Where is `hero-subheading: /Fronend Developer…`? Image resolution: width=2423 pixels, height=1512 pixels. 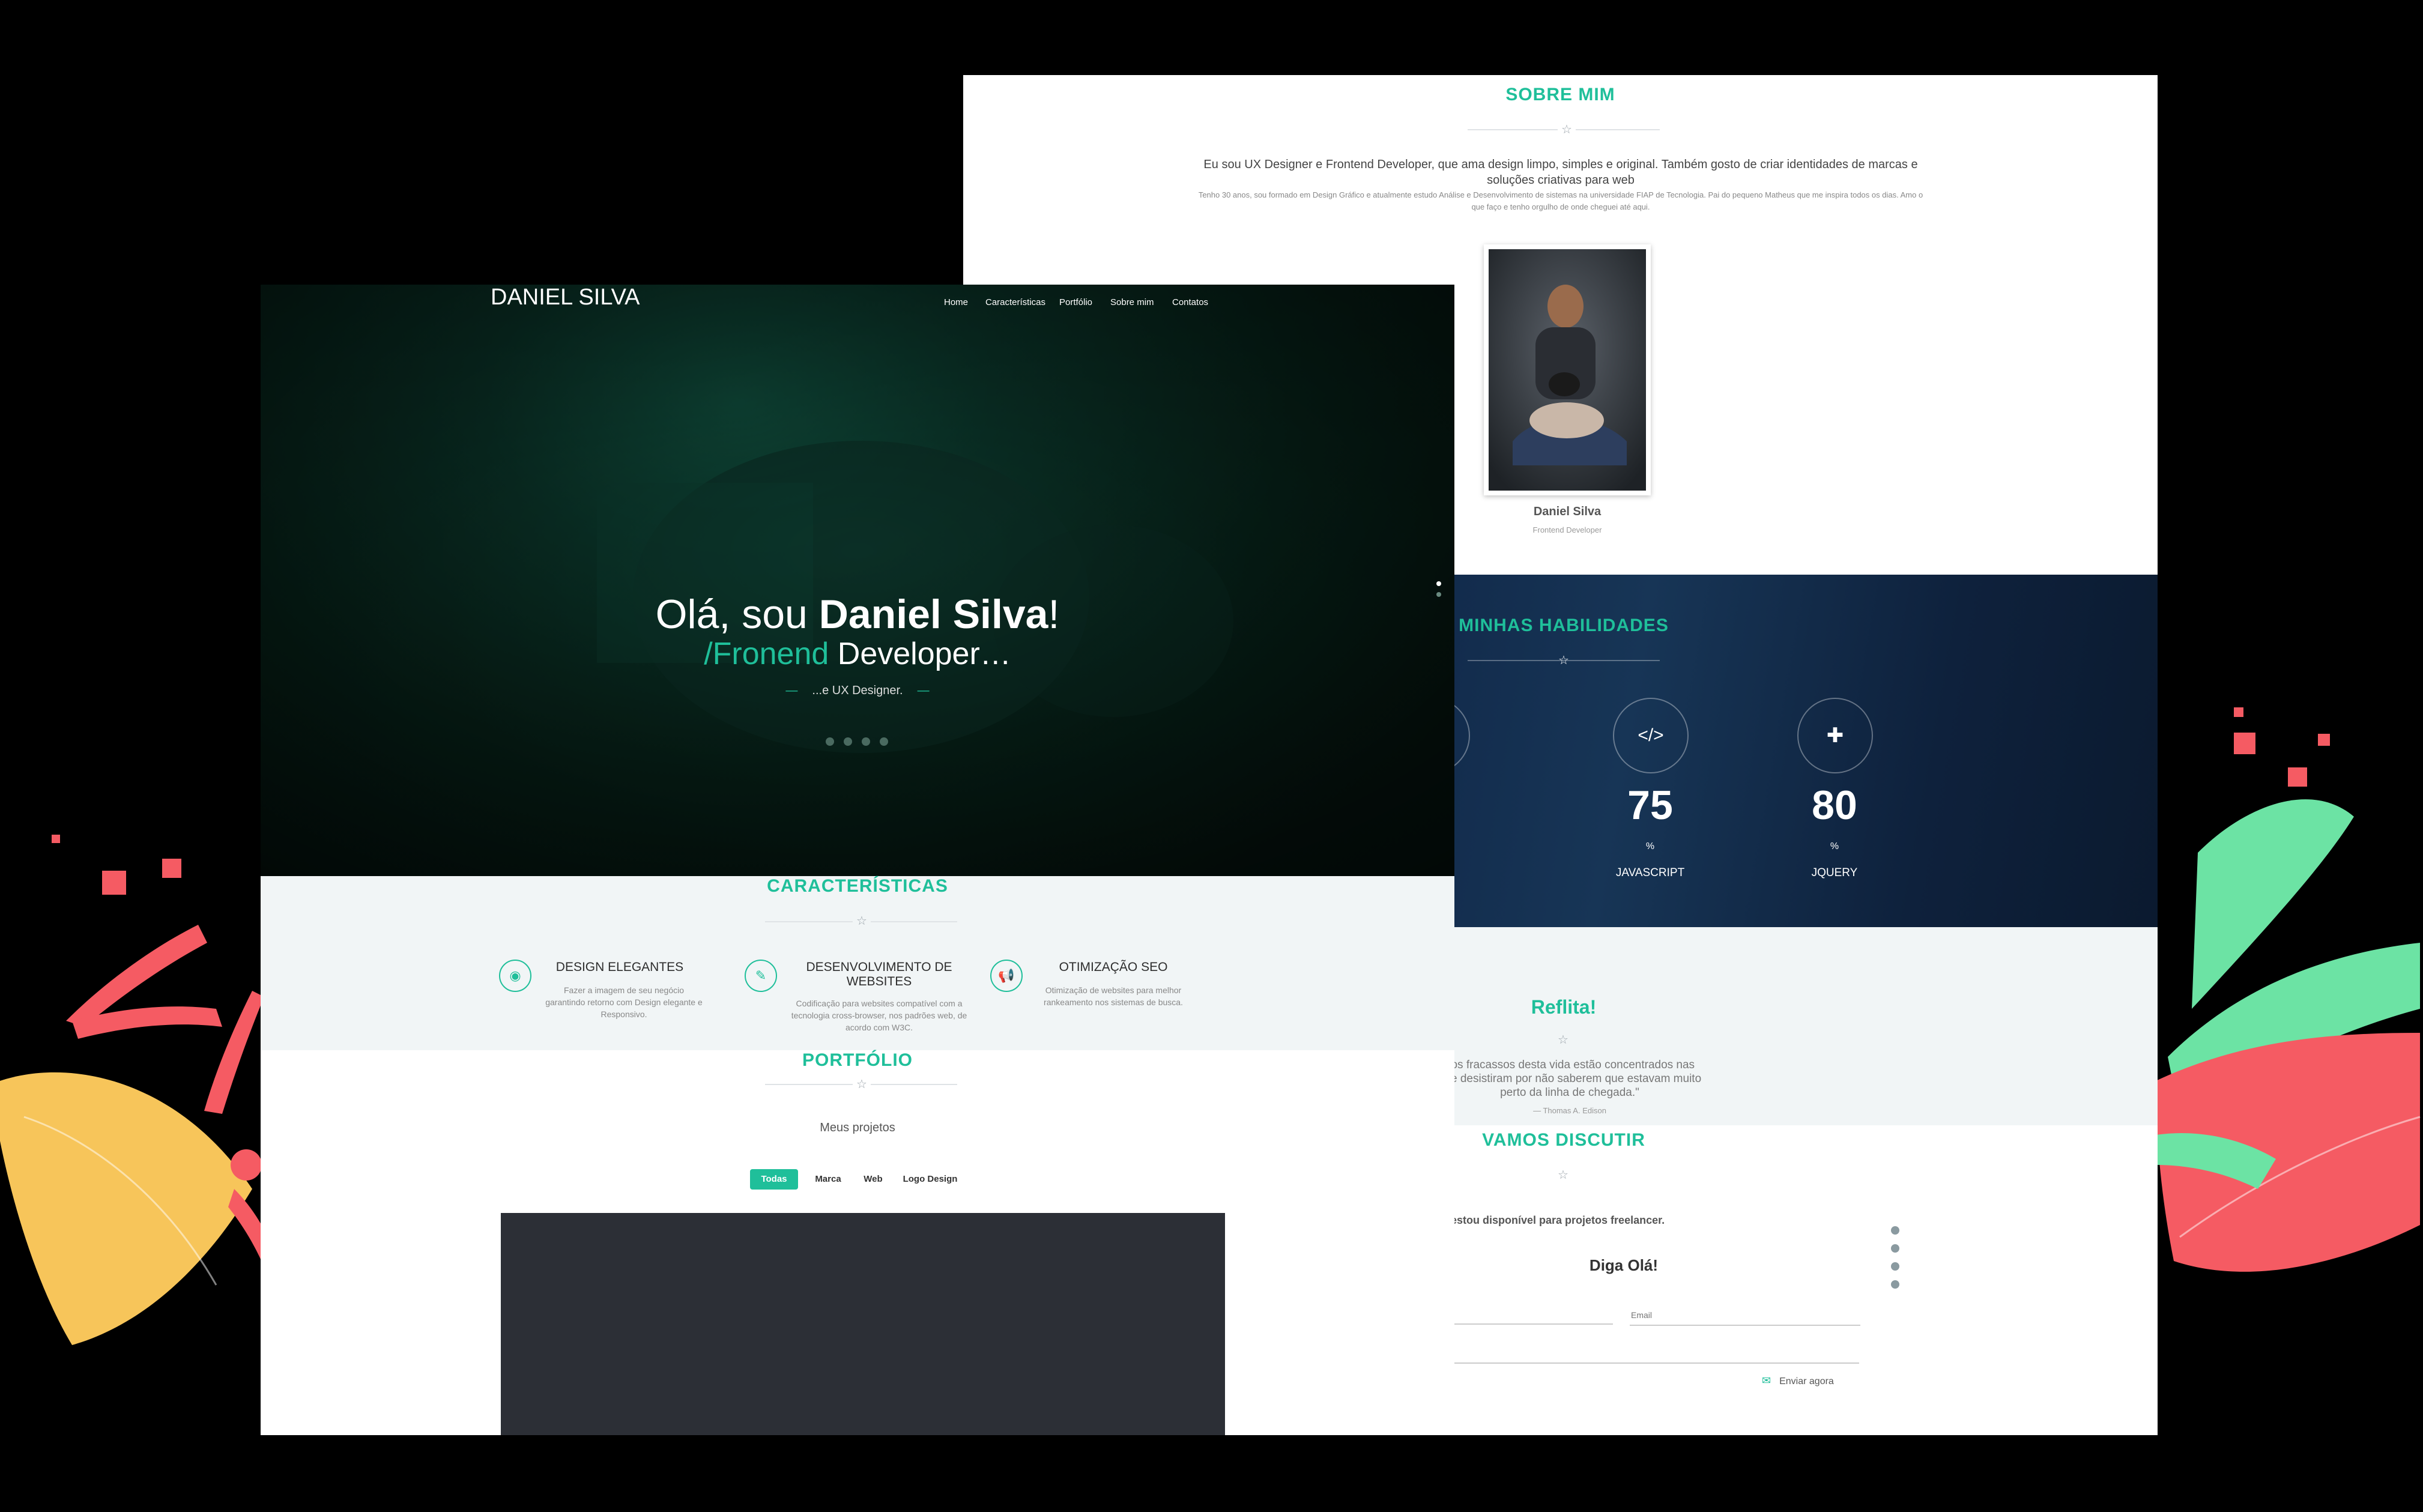
hero-subheading: /Fronend Developer… is located at coordinates (857, 654).